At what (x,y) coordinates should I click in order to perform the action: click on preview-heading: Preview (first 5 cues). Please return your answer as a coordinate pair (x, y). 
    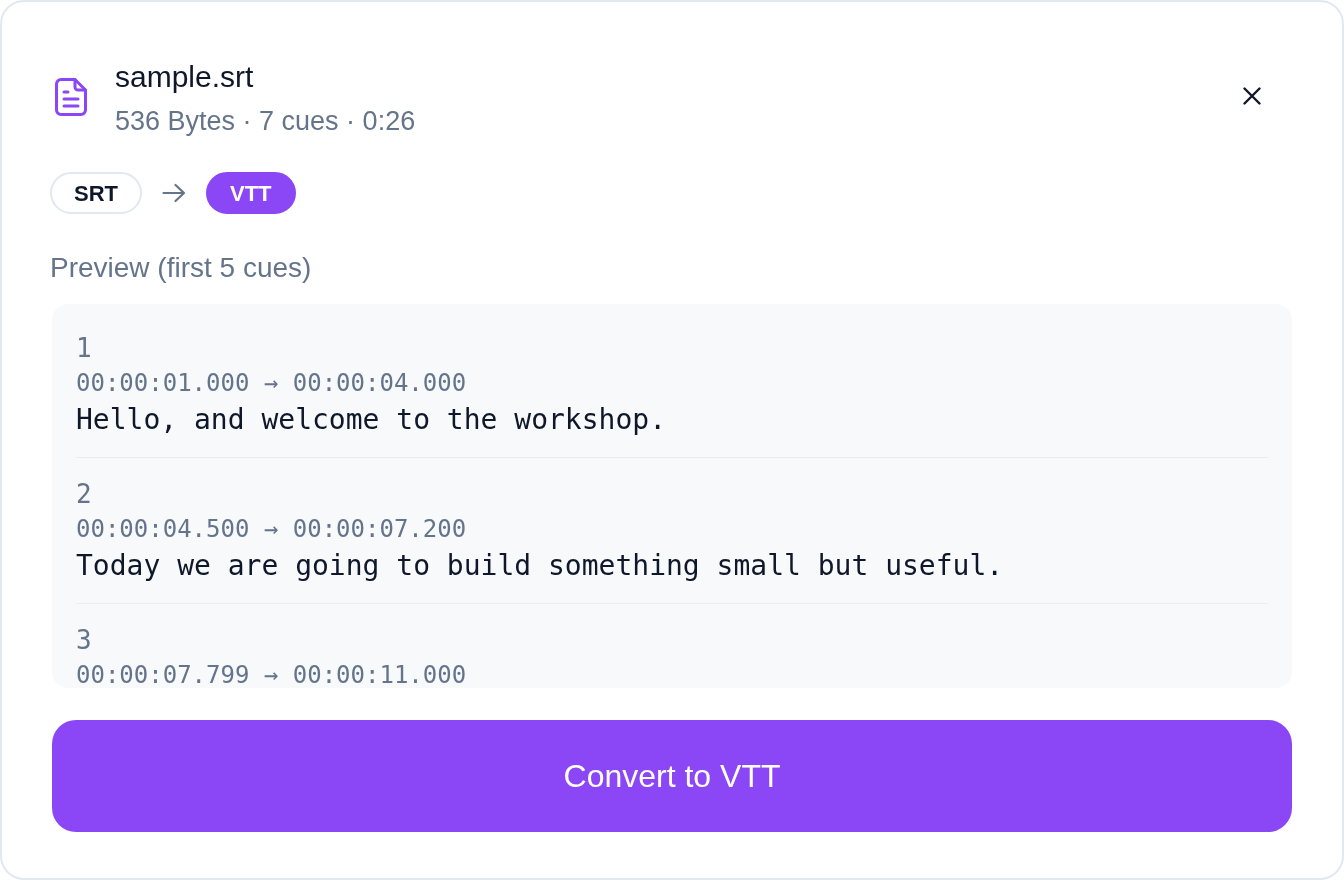
    Looking at the image, I should click on (181, 268).